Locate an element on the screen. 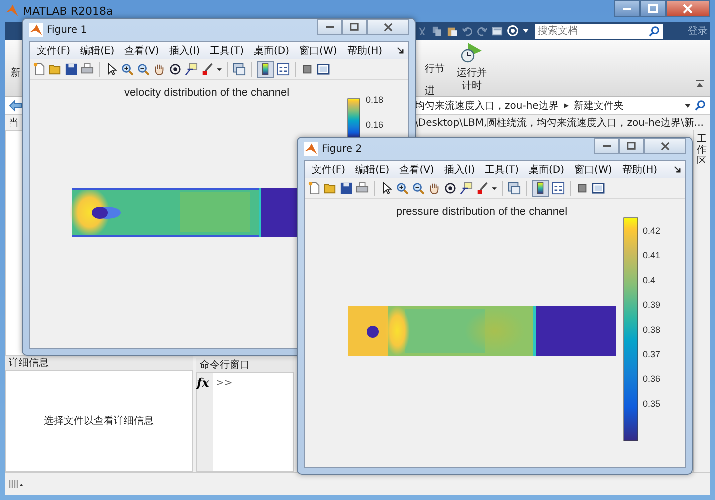  close-icon is located at coordinates (665, 146).